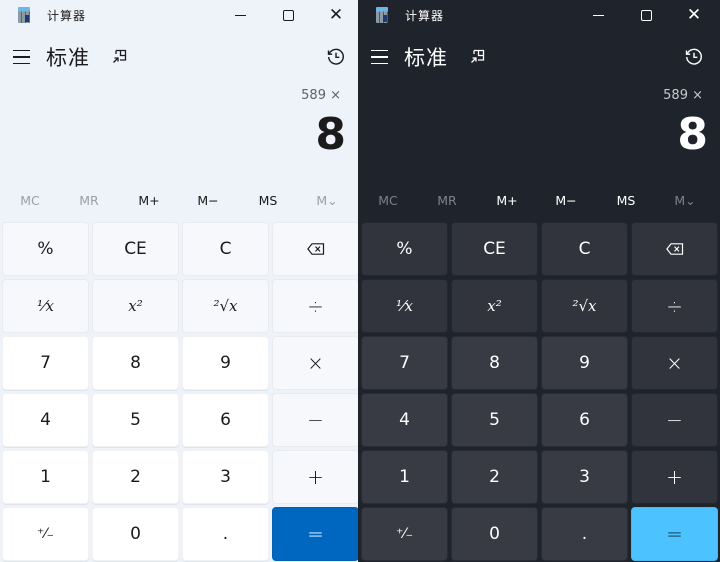  I want to click on square-root-label: ²√x, so click(225, 306).